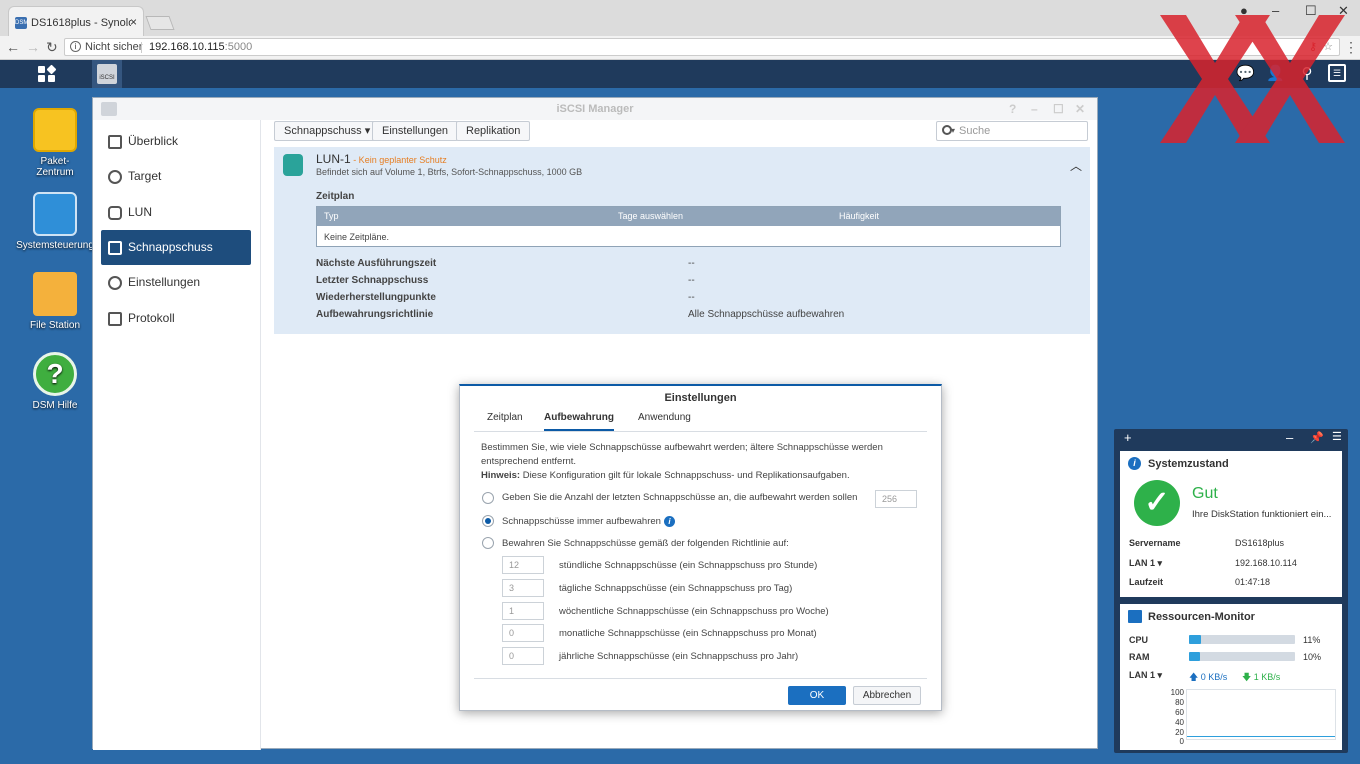  Describe the element at coordinates (1155, 543) in the screenshot. I see `row-key: Servername` at that location.